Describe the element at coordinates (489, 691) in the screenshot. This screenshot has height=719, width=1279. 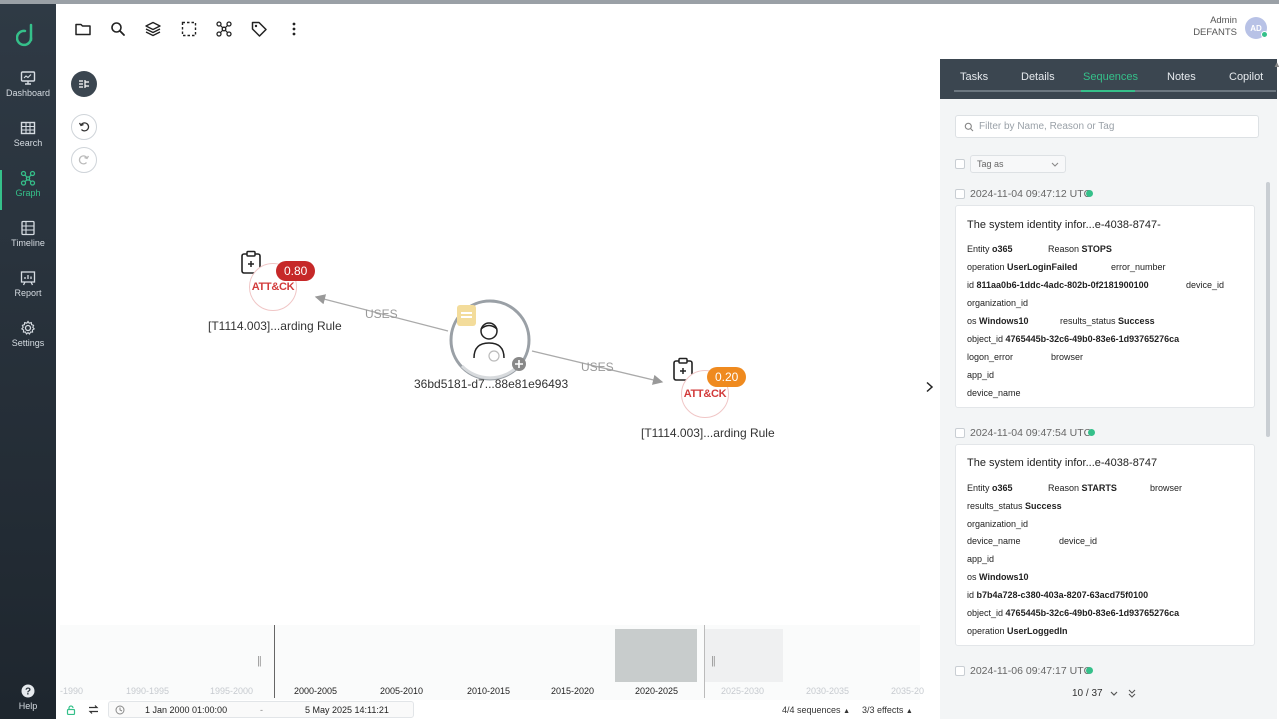
I see `timeline-tick: 2010-2015` at that location.